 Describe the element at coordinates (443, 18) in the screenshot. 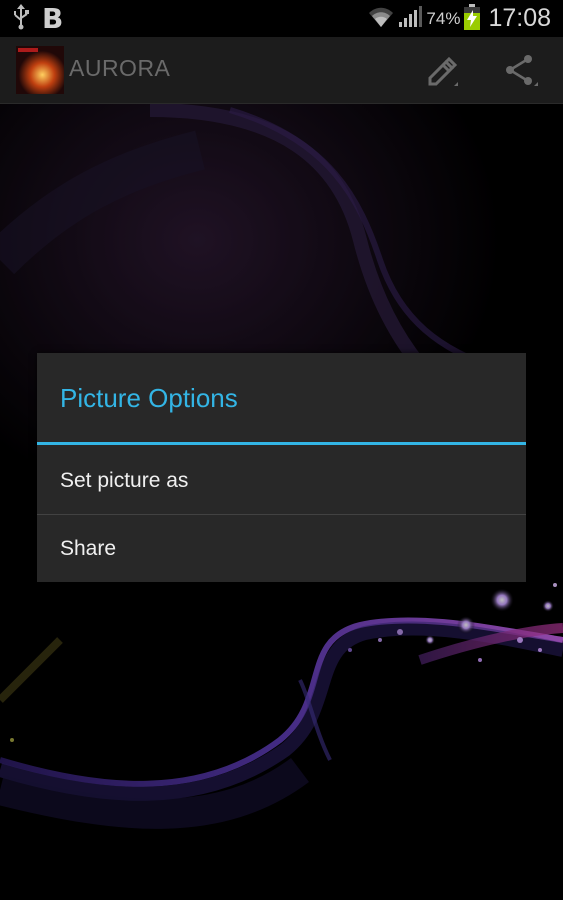

I see `battery-percent: 74%` at that location.